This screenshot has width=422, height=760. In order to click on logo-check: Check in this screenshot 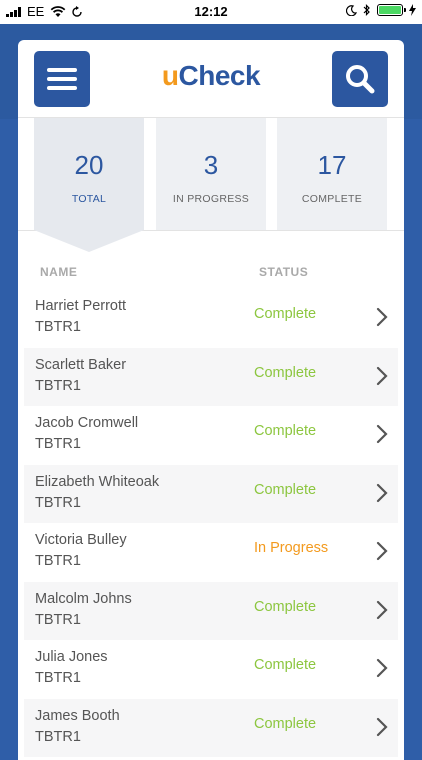, I will do `click(219, 75)`.